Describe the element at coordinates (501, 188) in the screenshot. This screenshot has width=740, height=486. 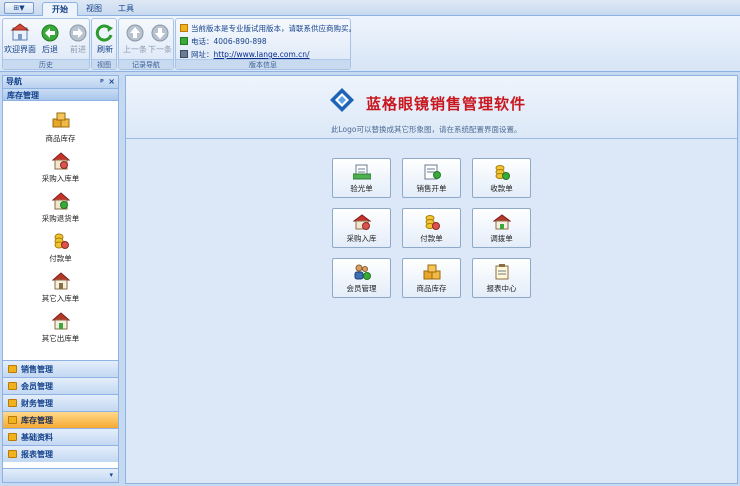
I see `tile-label: 收款单` at that location.